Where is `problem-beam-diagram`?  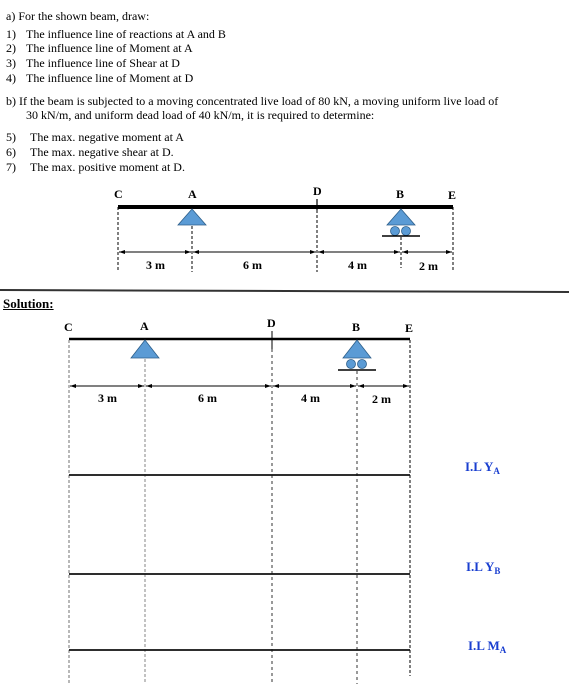
problem-beam-diagram is located at coordinates (285, 235).